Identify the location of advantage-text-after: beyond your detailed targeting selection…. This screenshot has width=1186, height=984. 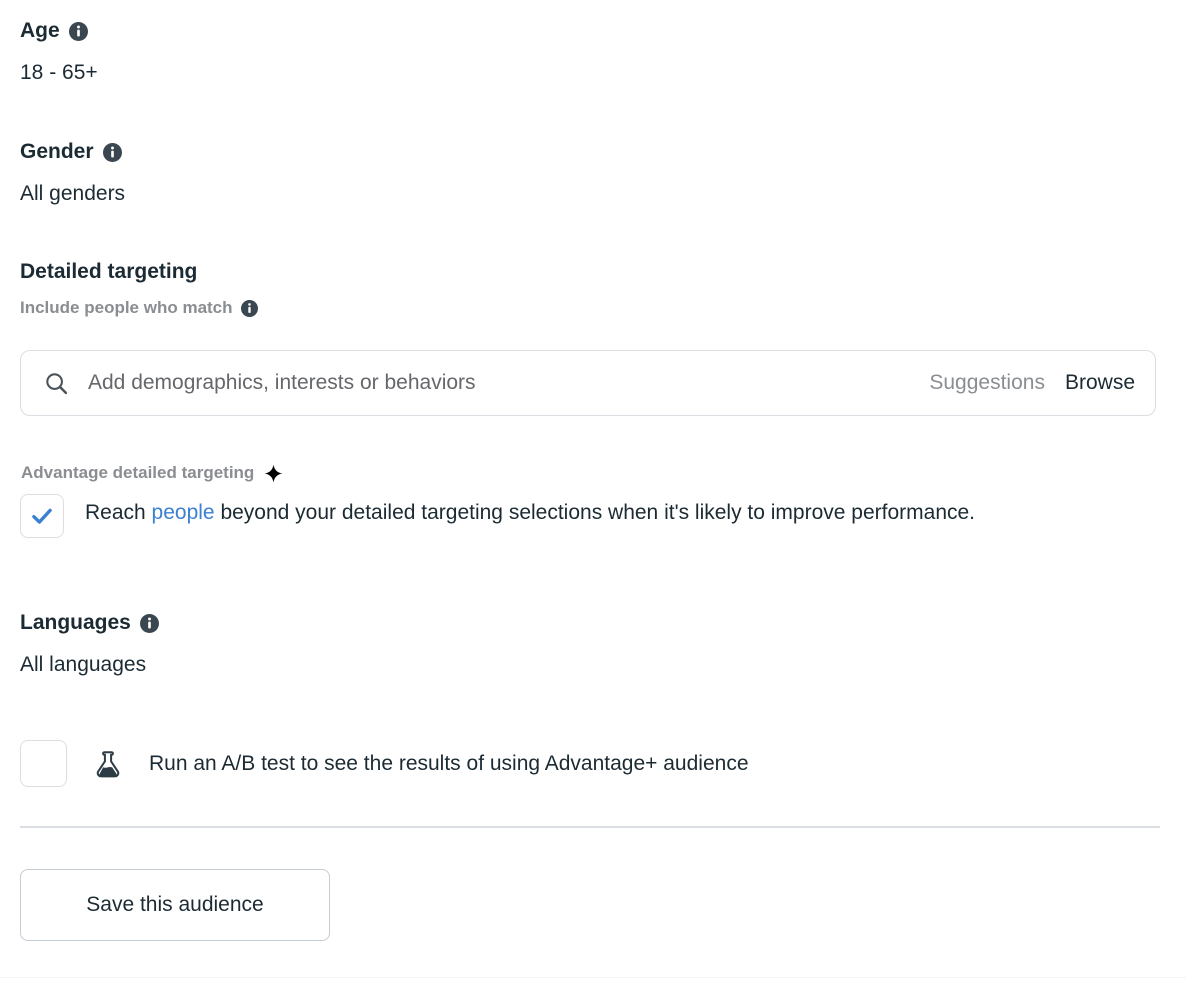
(595, 512).